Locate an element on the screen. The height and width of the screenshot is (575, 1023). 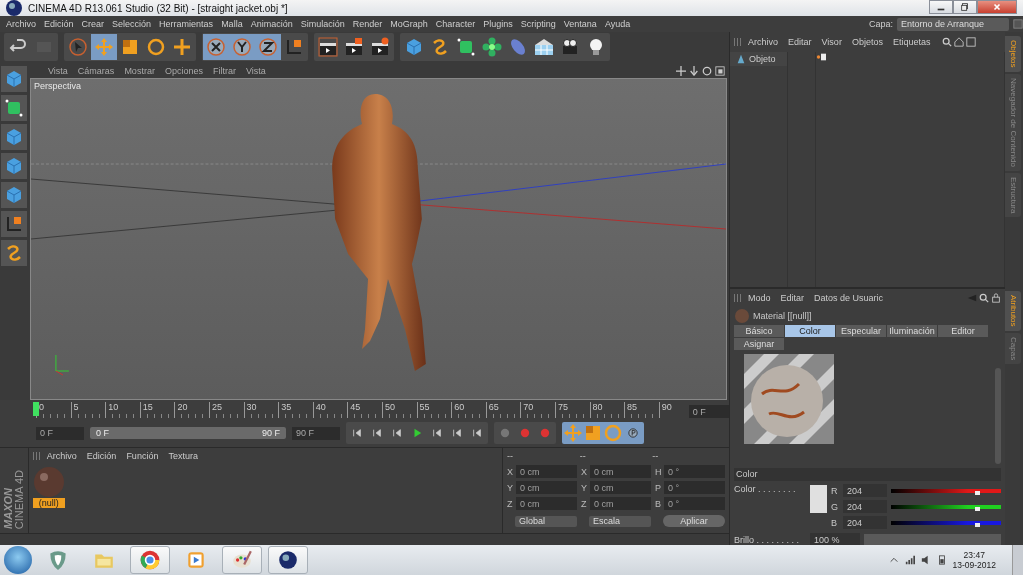
attribute-tab: Color is located at coordinates (810, 331).